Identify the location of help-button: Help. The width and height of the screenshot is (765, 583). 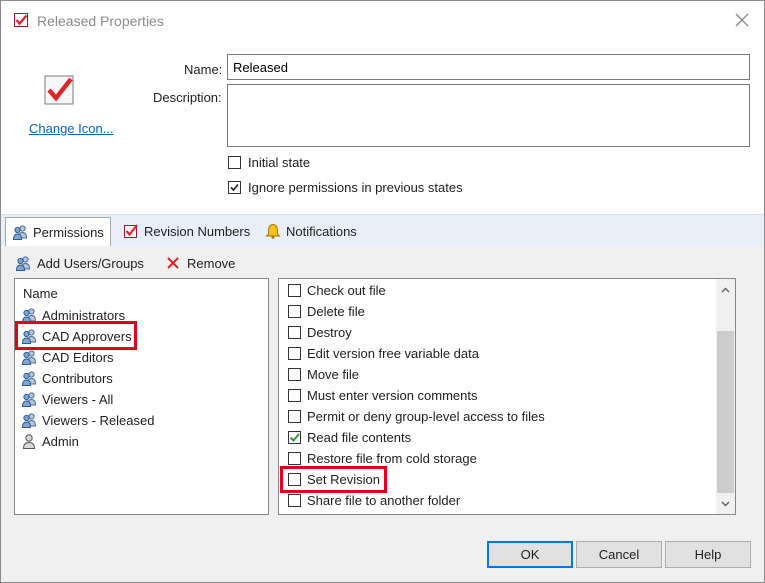
(708, 554).